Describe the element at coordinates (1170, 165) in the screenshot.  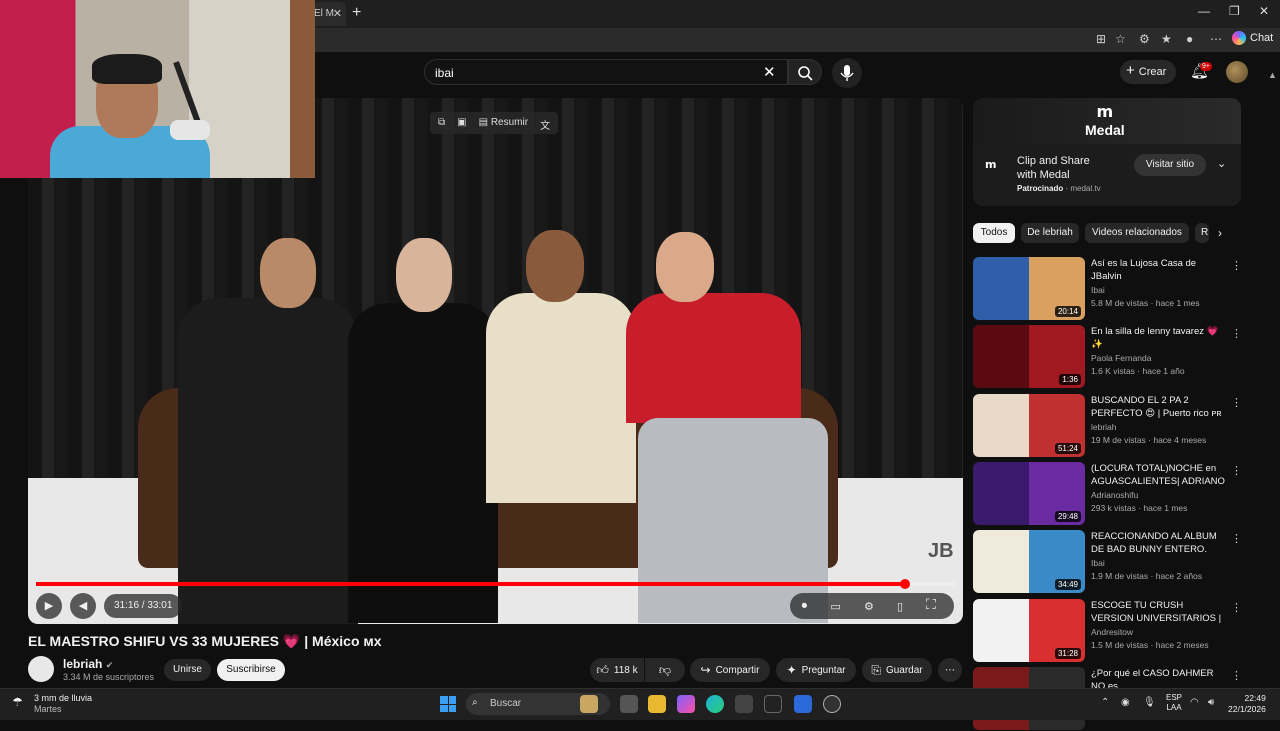
I see `visit-site-button: Visitar sitio` at that location.